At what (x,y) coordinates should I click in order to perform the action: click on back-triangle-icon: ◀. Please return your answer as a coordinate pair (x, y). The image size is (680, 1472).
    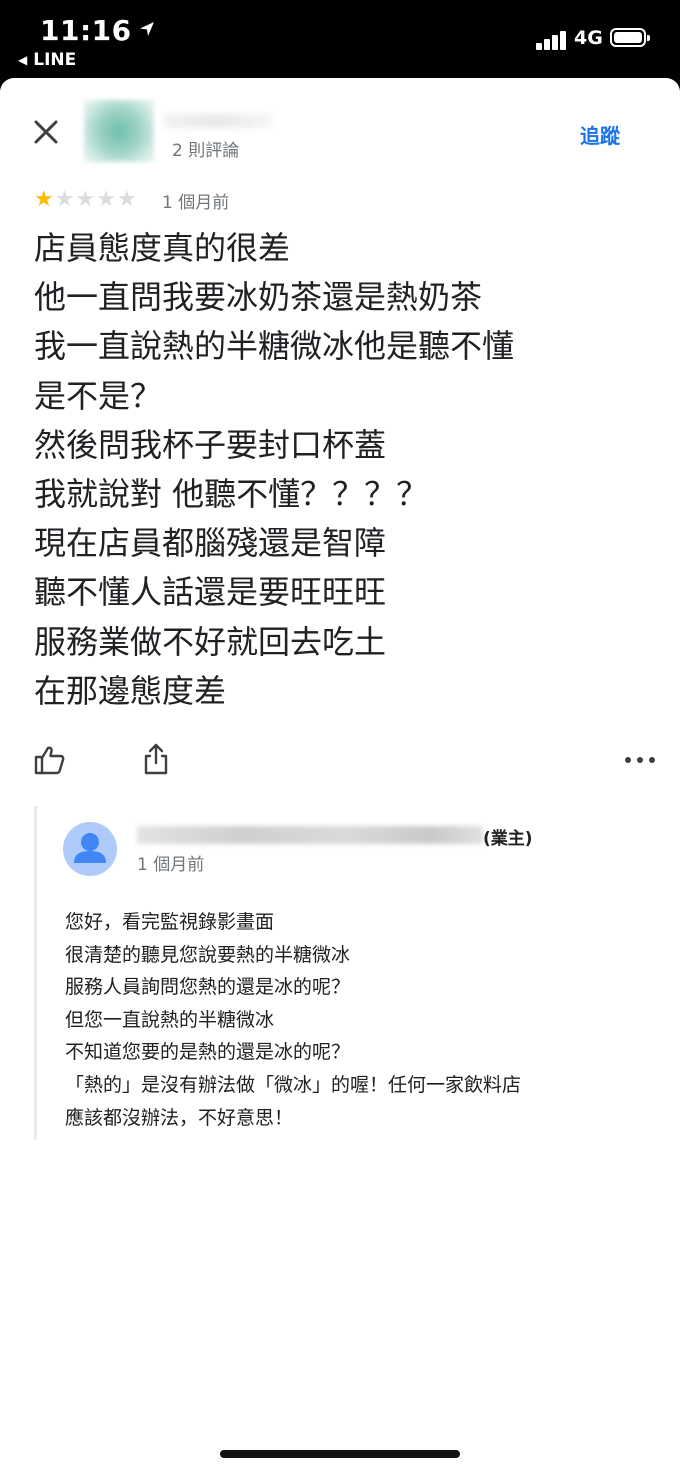
    Looking at the image, I should click on (23, 60).